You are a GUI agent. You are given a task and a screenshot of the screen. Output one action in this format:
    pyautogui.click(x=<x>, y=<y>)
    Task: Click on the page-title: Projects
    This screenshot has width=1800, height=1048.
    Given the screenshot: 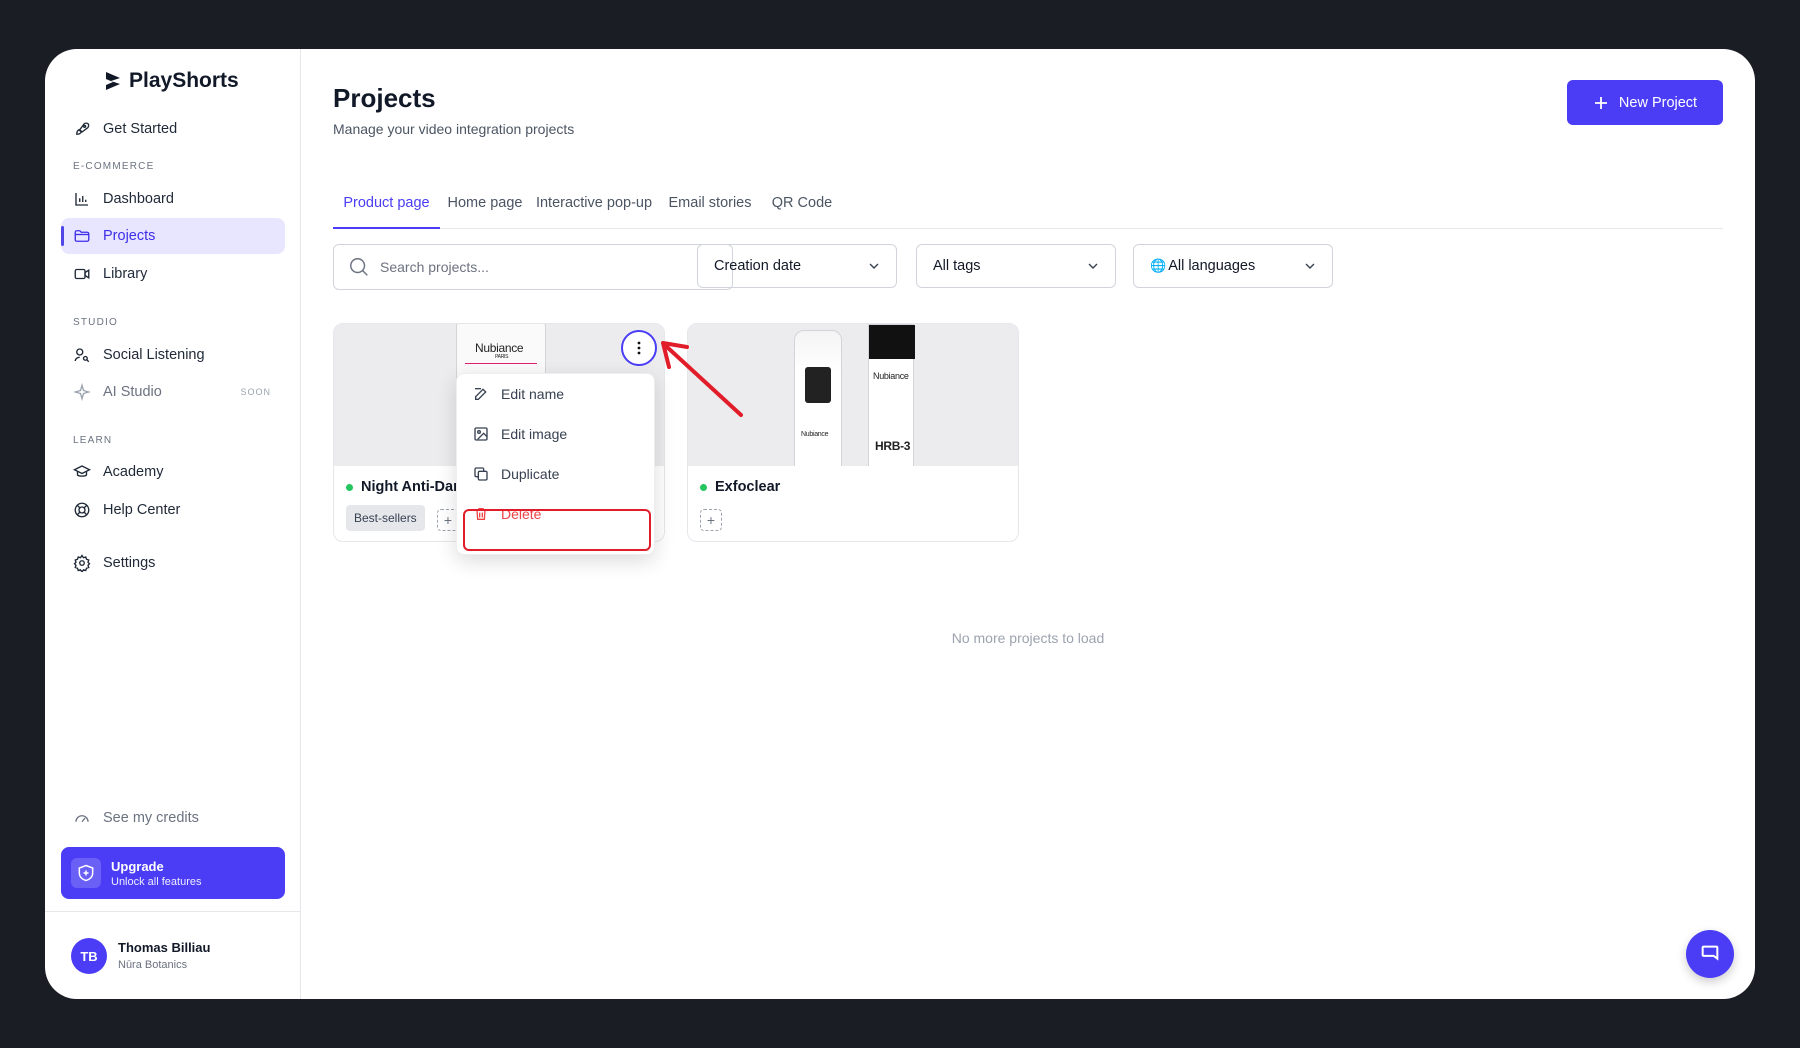 What is the action you would take?
    pyautogui.click(x=384, y=98)
    